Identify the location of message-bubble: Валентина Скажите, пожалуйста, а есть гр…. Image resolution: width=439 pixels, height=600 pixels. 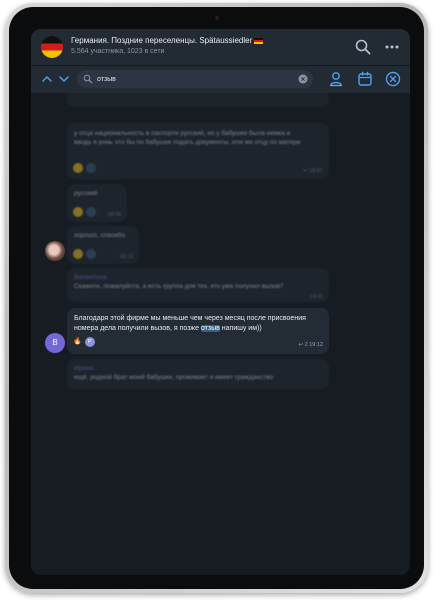
(198, 285).